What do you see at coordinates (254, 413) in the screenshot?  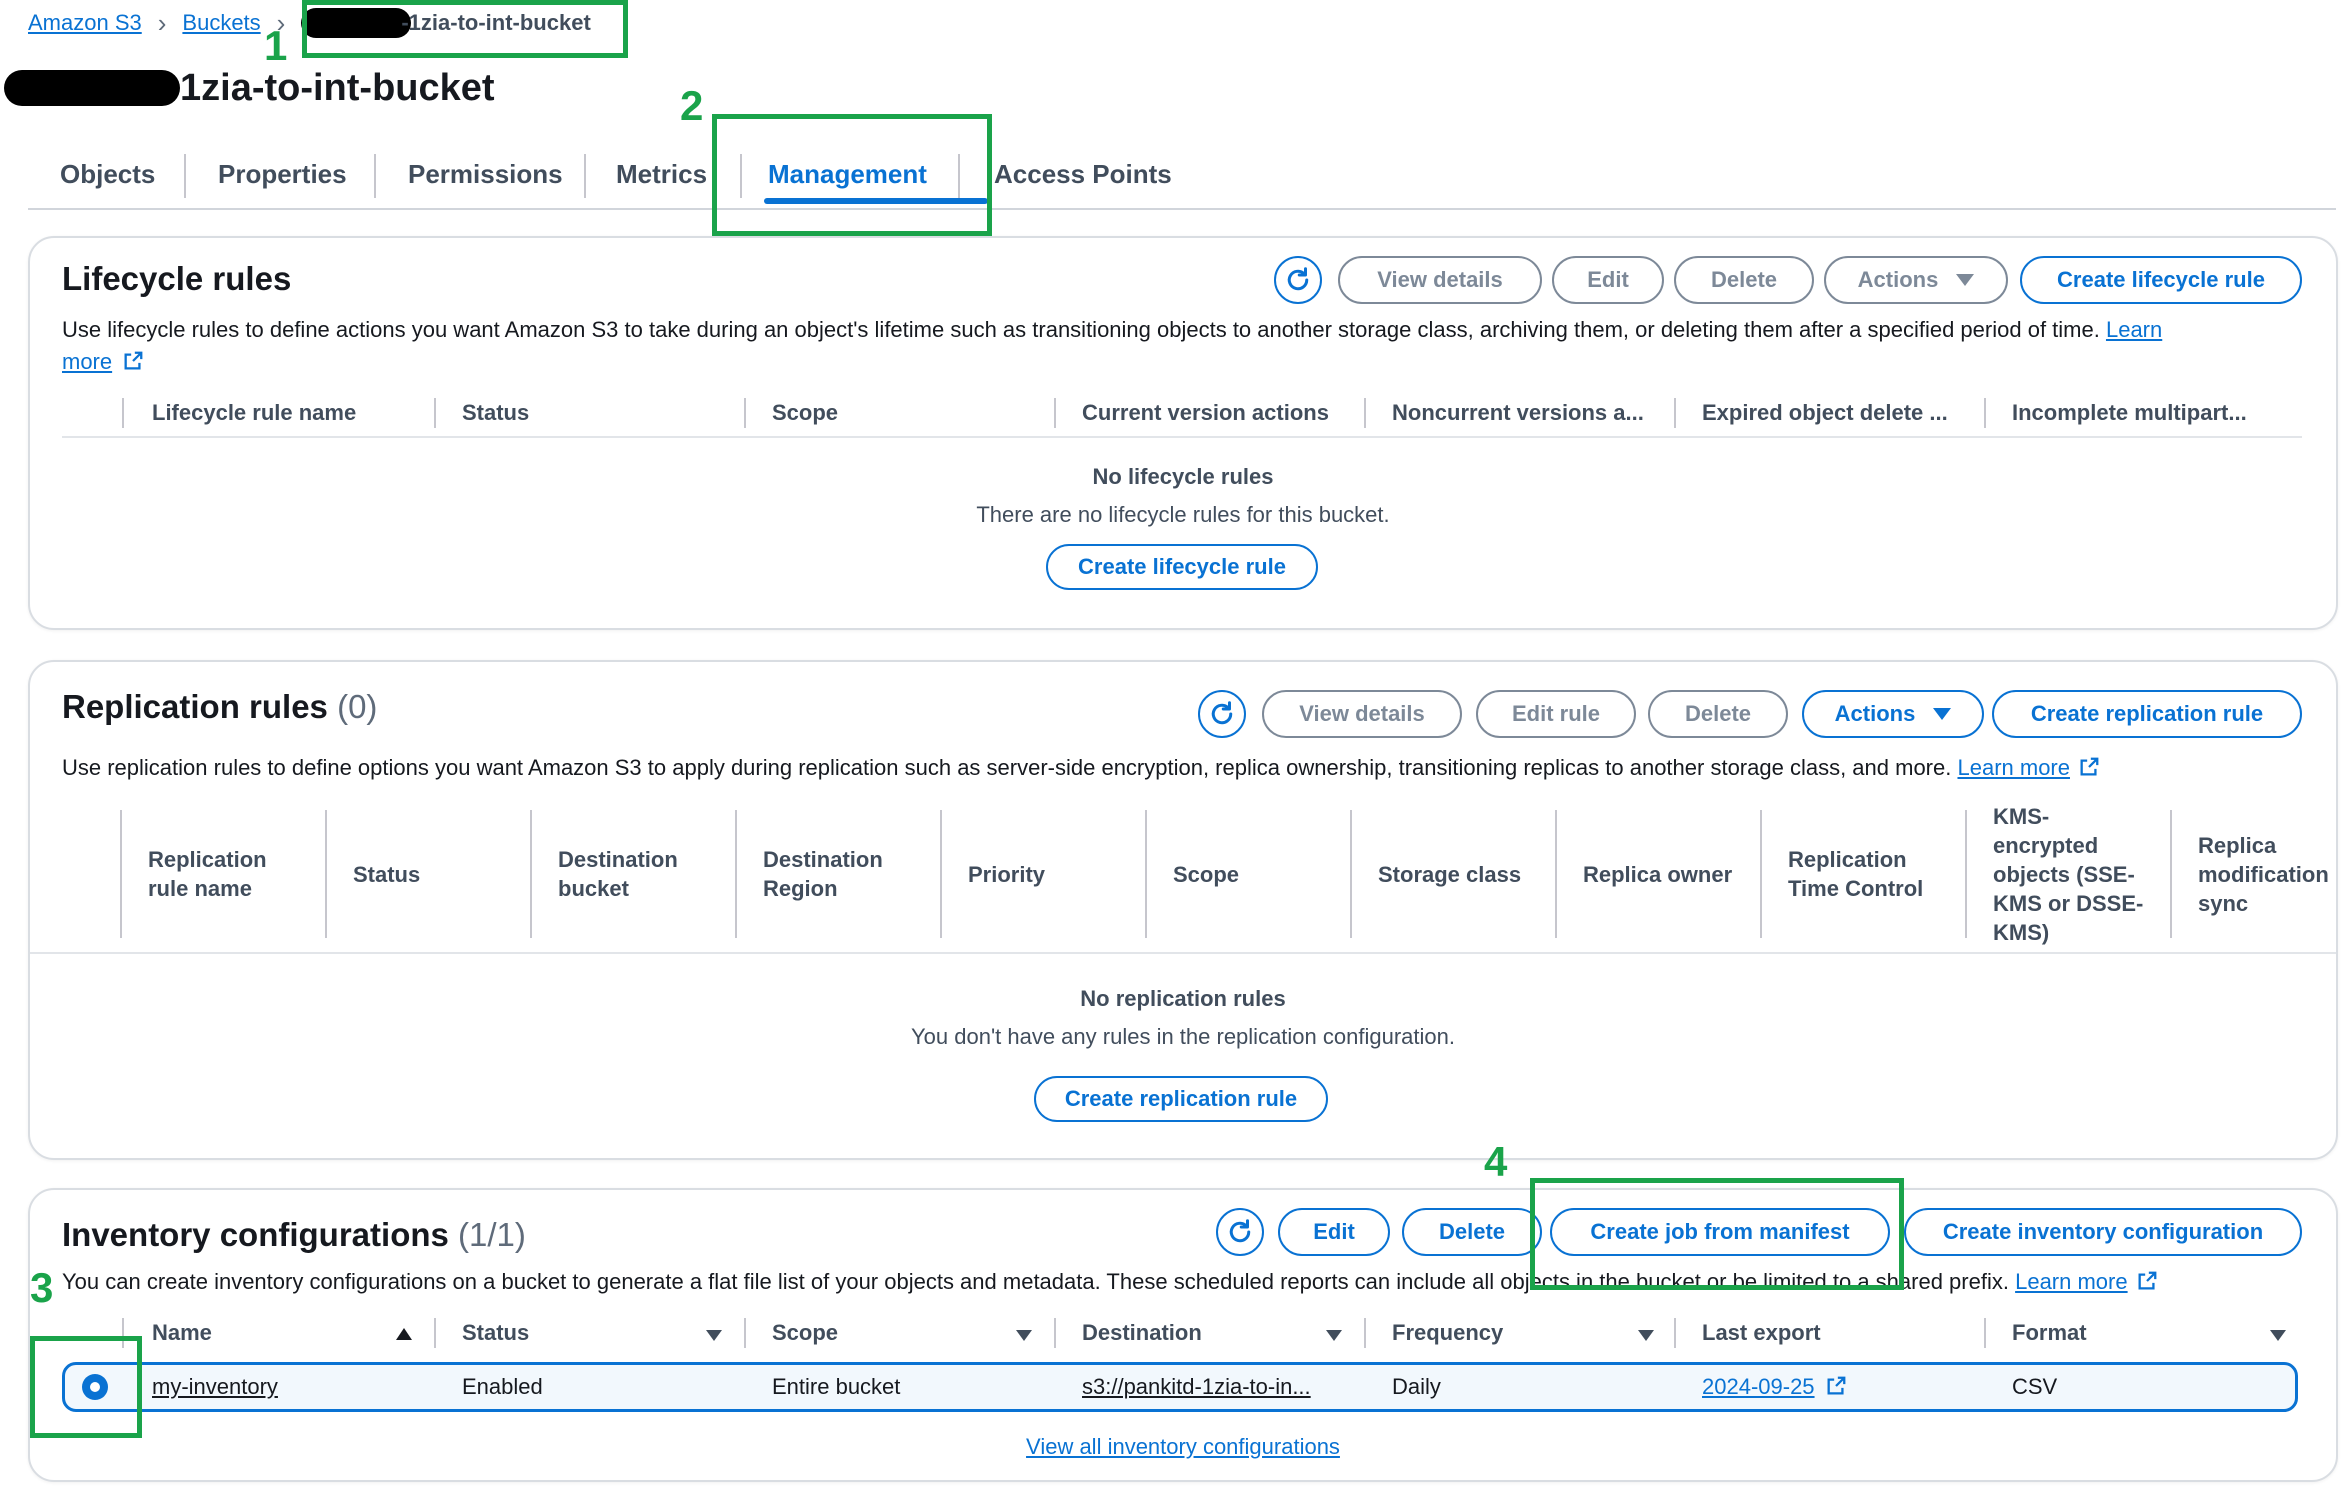 I see `column-header: Lifecycle rule name` at bounding box center [254, 413].